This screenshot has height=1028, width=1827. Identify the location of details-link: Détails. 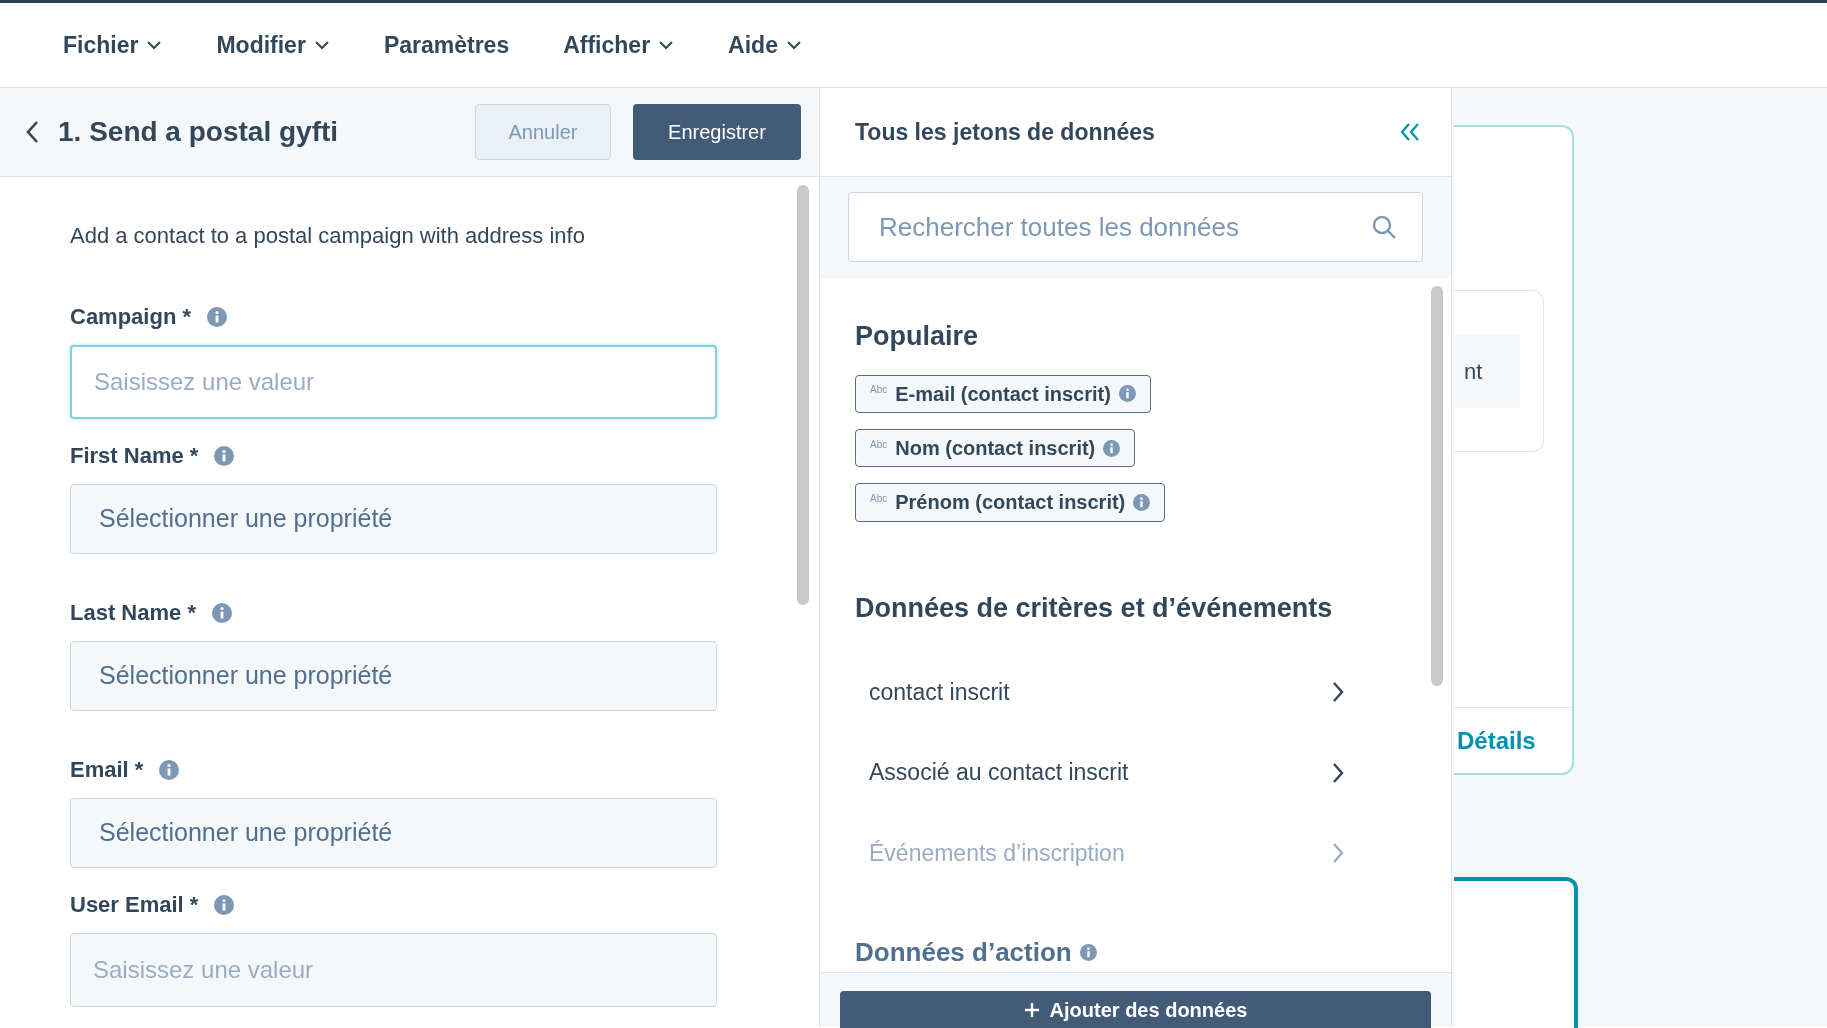
(1496, 740).